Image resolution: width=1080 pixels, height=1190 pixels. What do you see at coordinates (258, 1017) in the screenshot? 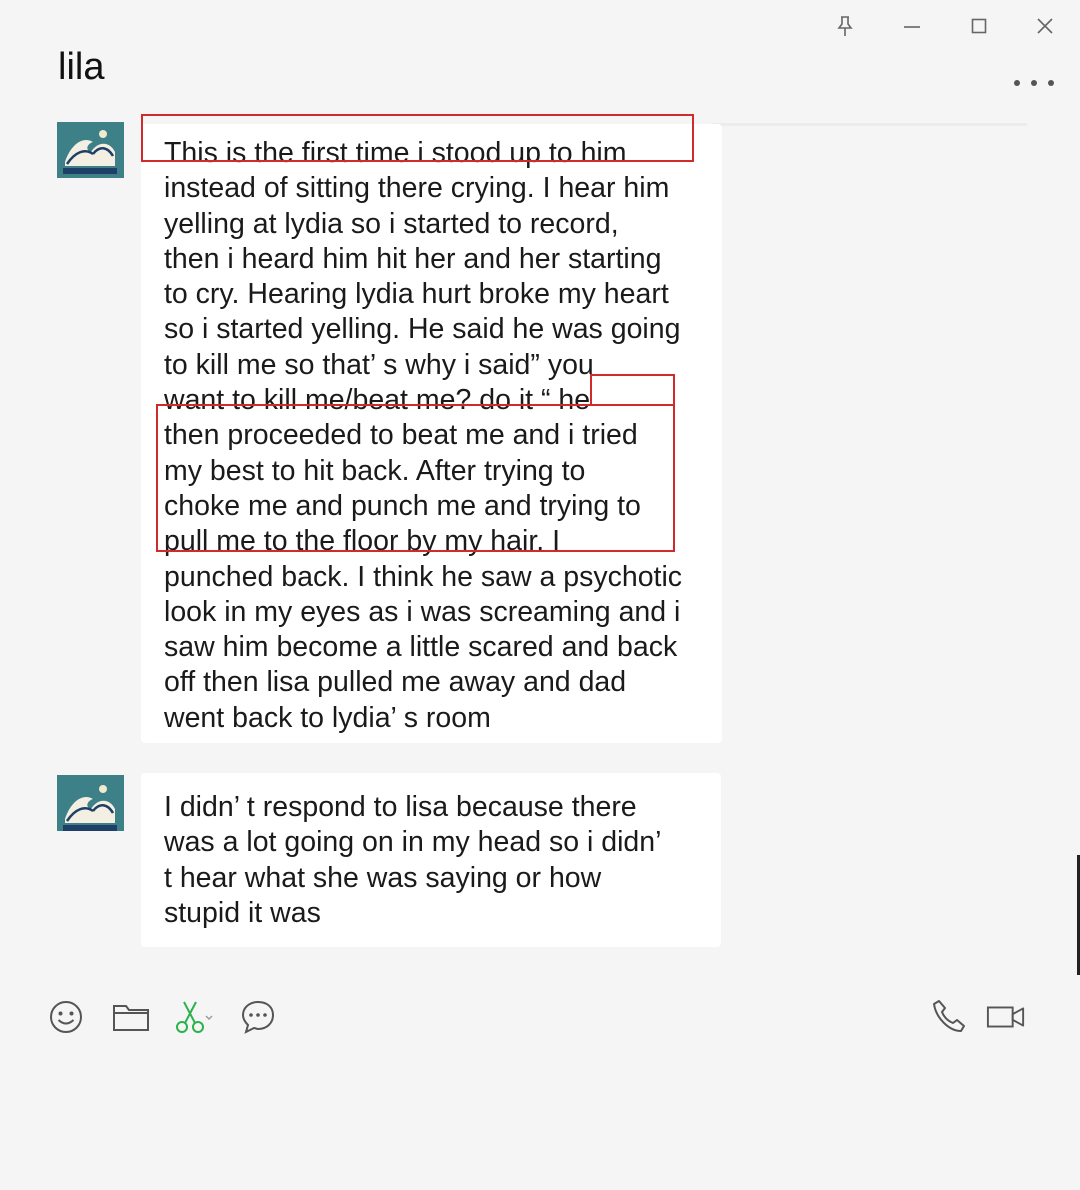
I see `chat-bubble-icon` at bounding box center [258, 1017].